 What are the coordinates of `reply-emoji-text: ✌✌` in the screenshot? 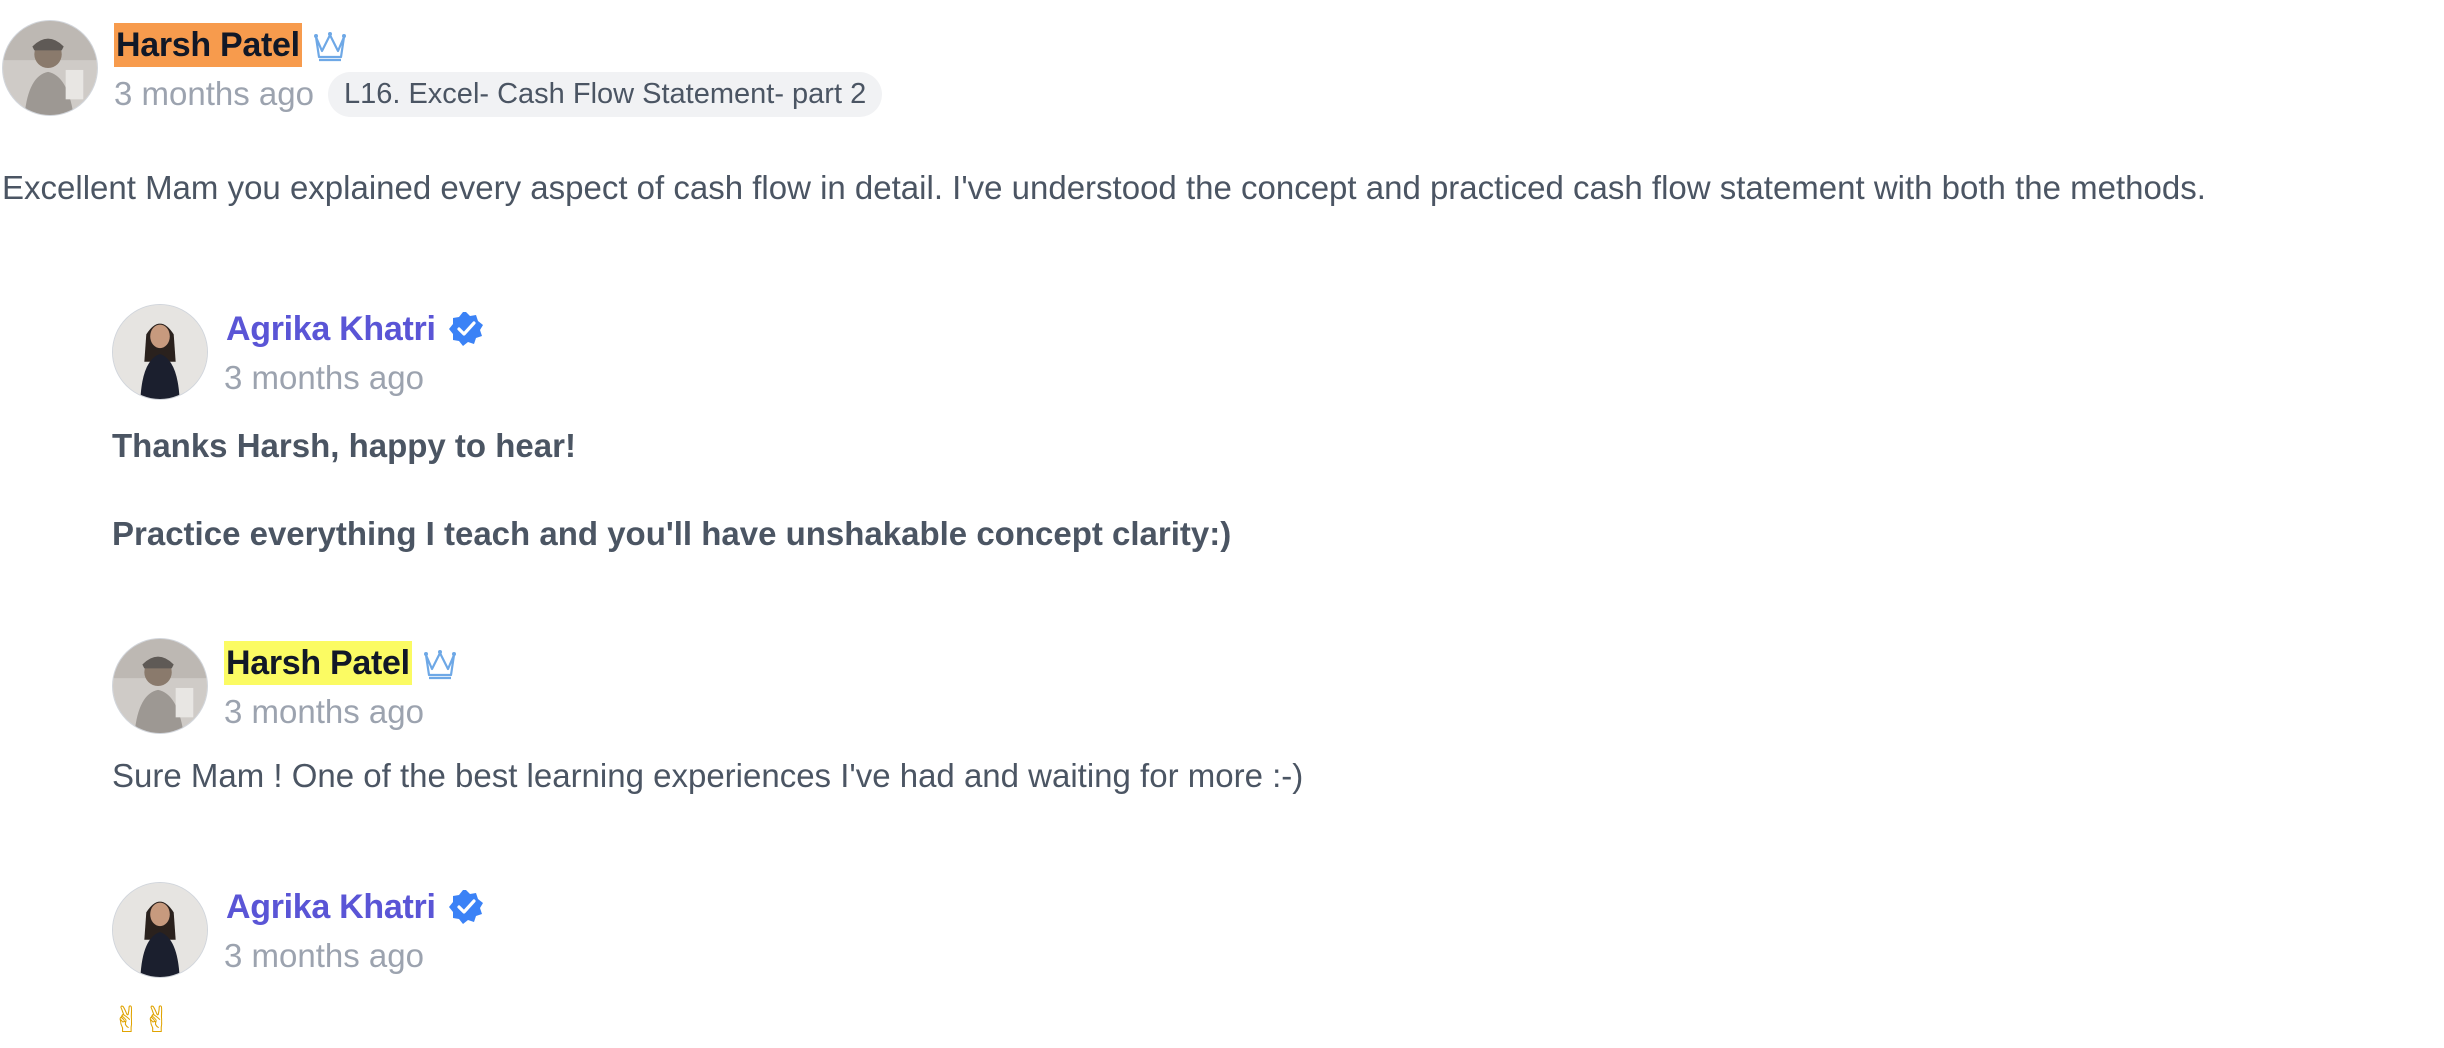 It's located at (142, 1019).